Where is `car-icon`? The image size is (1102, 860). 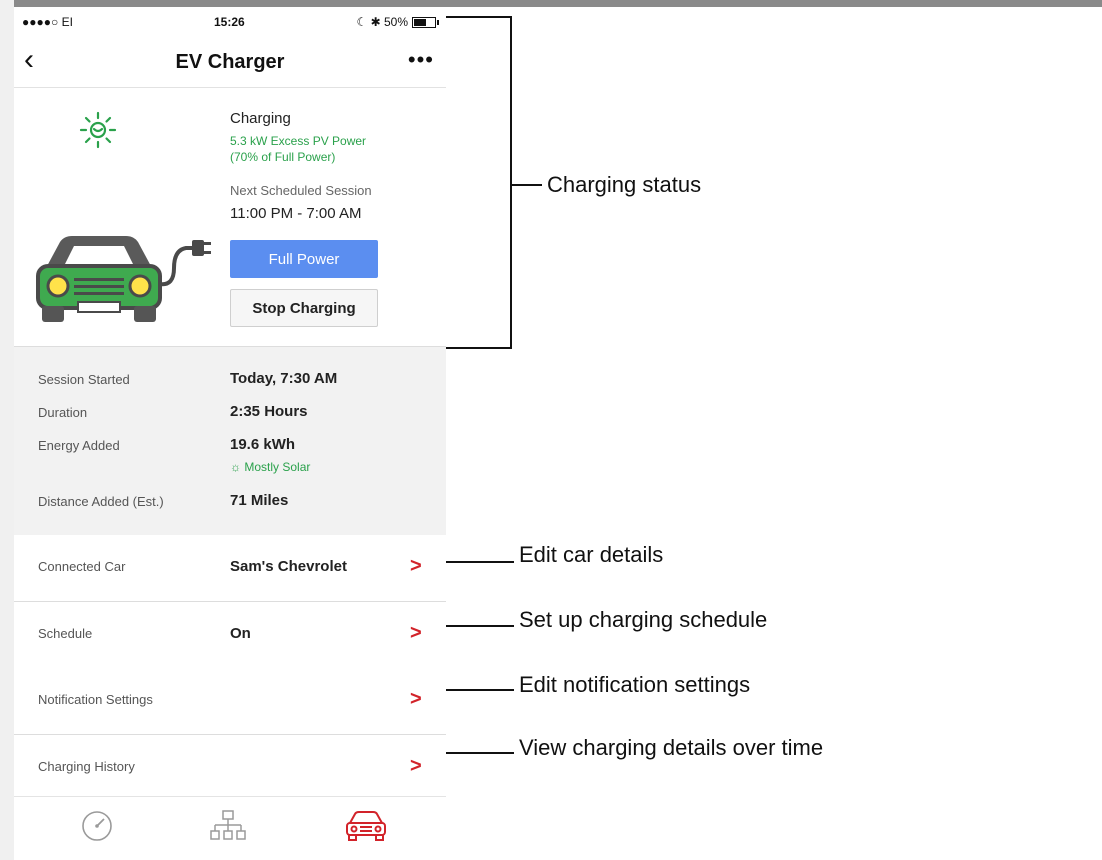 car-icon is located at coordinates (366, 826).